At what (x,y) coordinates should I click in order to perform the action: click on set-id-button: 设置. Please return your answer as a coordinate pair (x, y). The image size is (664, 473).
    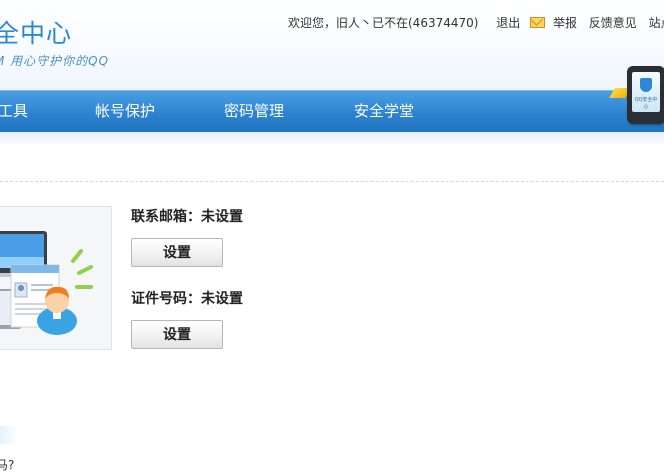
    Looking at the image, I should click on (177, 334).